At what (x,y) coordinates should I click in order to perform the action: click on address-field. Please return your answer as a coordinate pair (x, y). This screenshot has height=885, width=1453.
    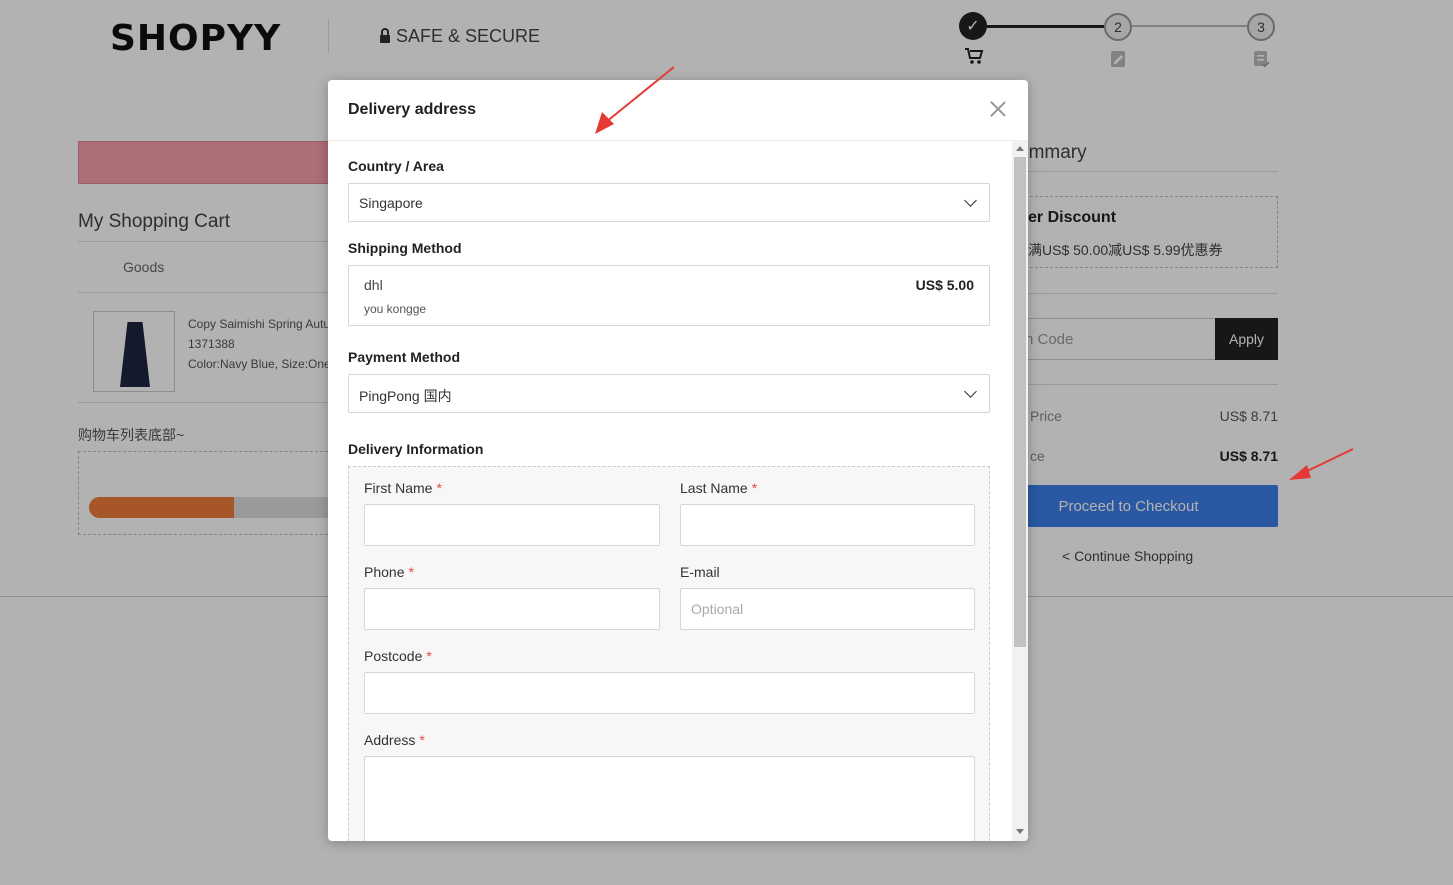
    Looking at the image, I should click on (669, 798).